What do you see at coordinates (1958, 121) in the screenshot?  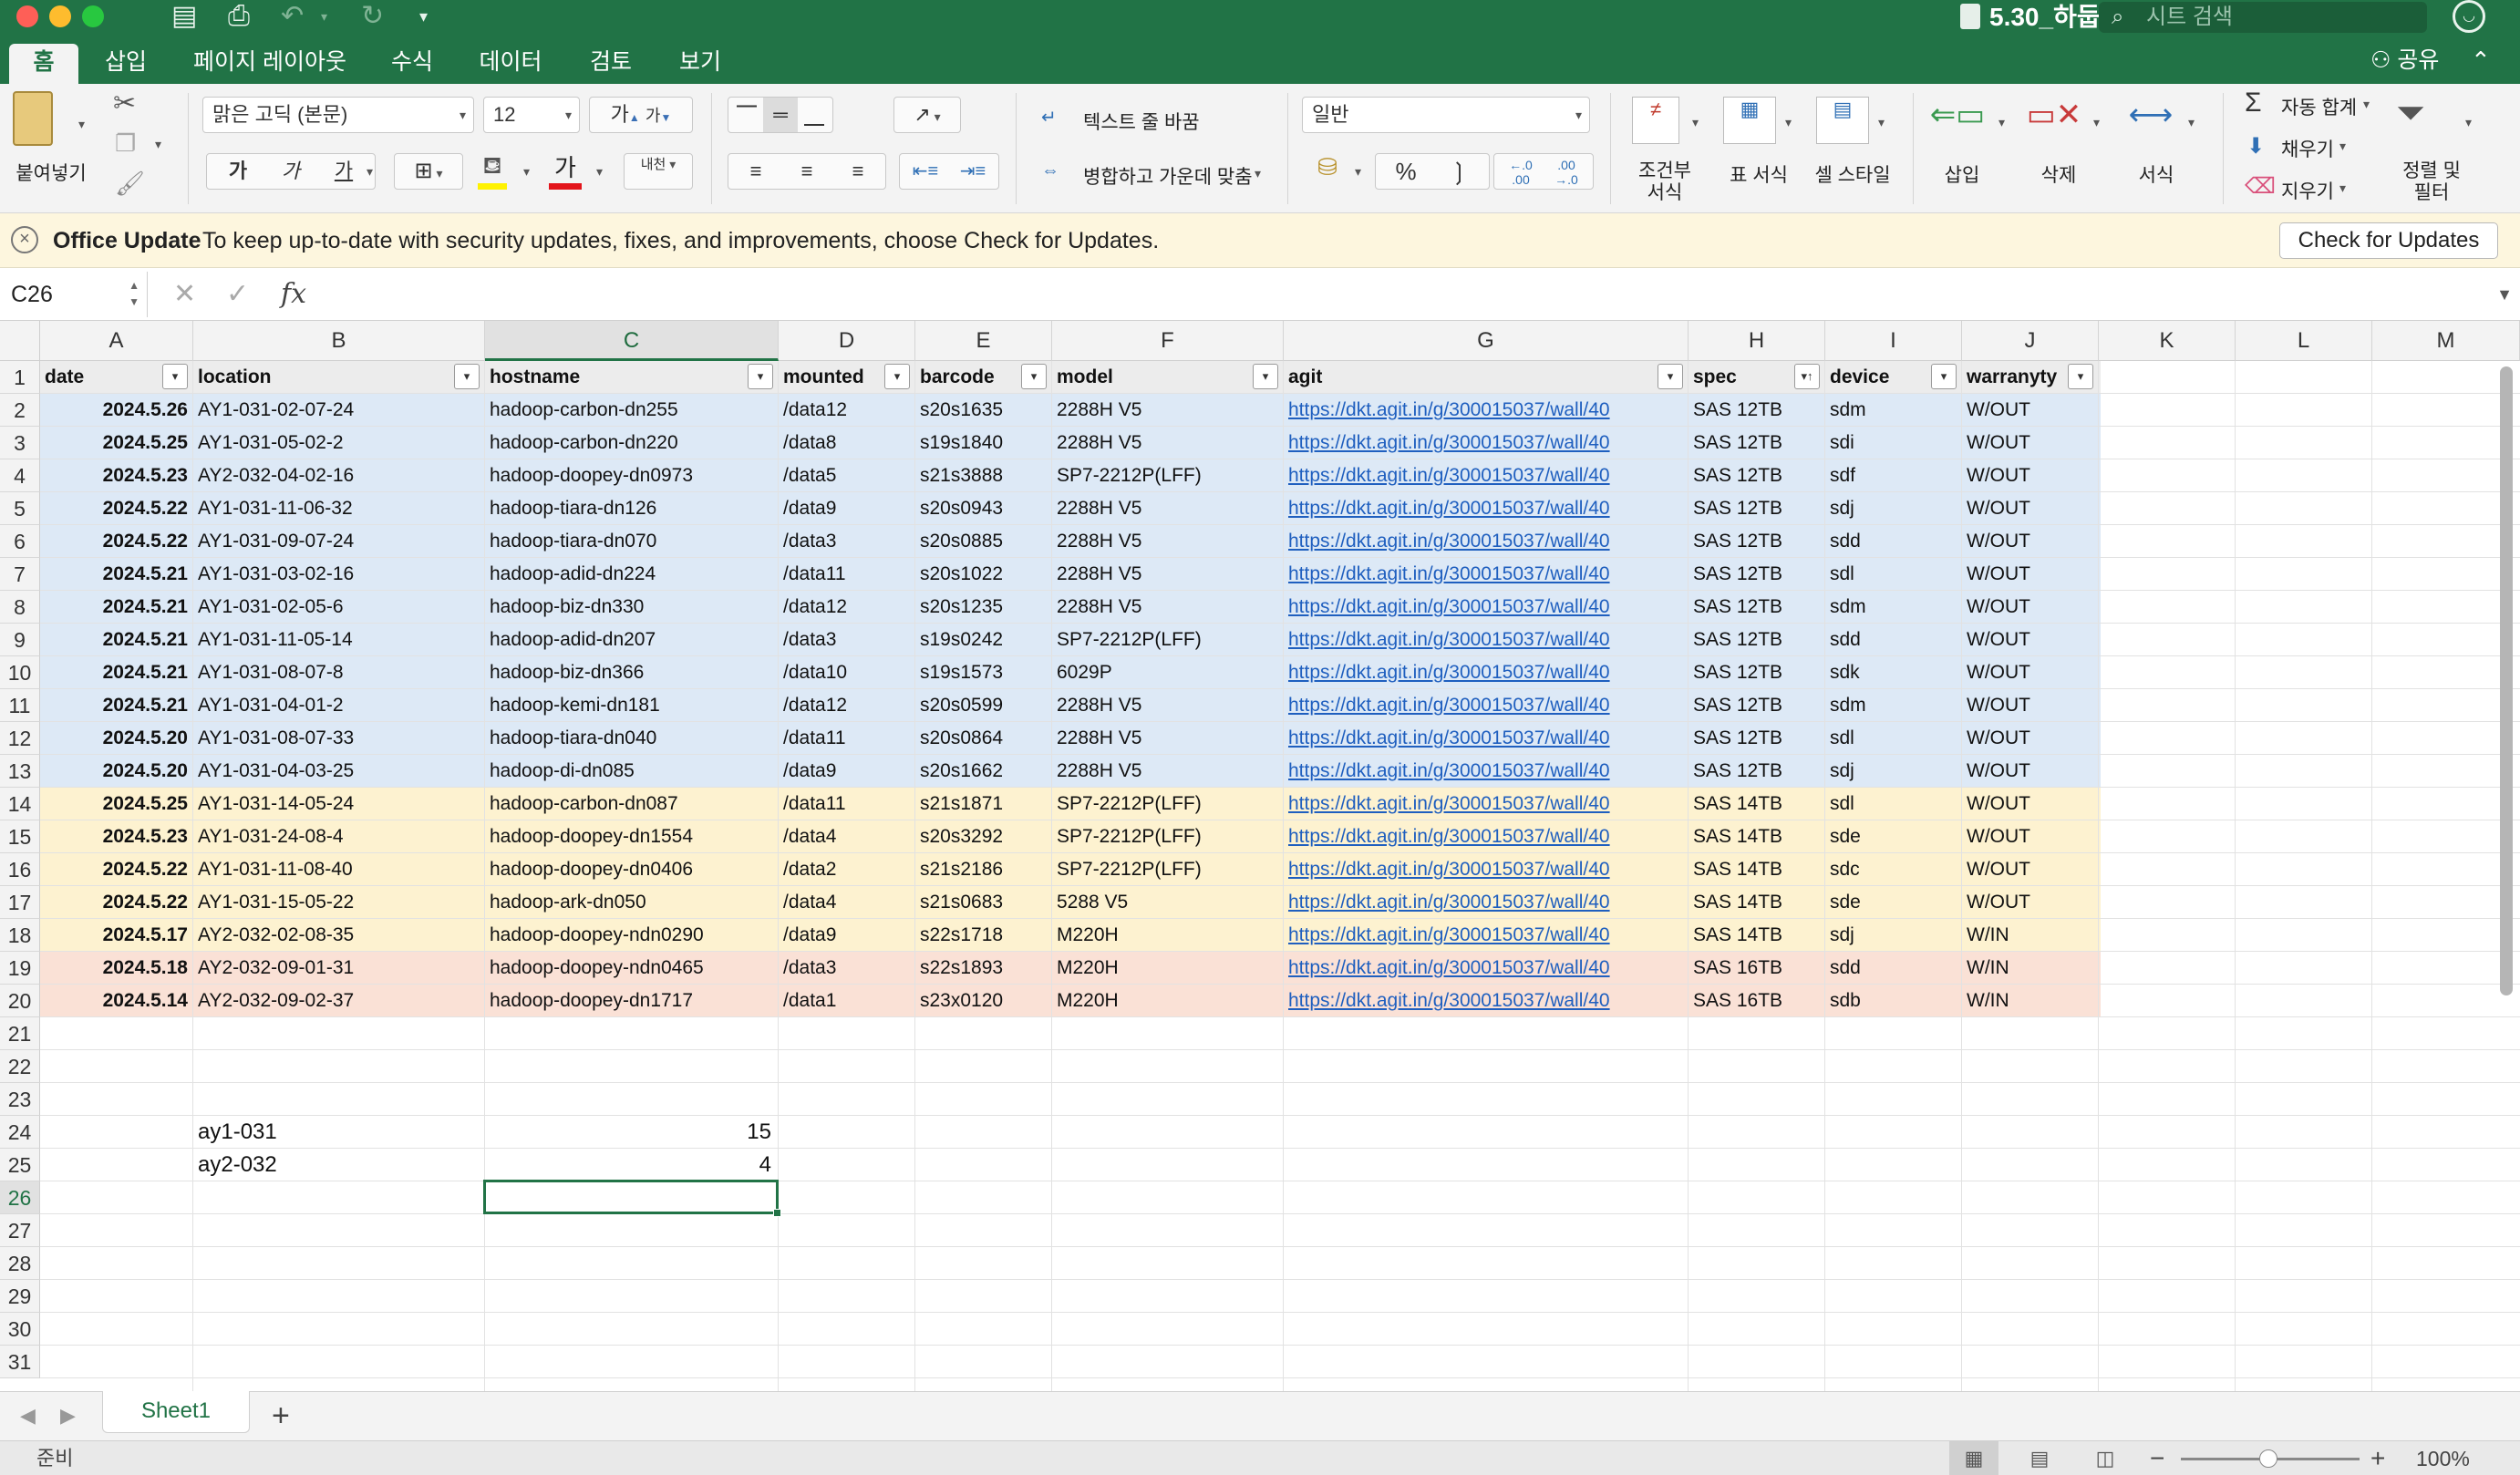 I see `insert-cells-icon: ⇐▭` at bounding box center [1958, 121].